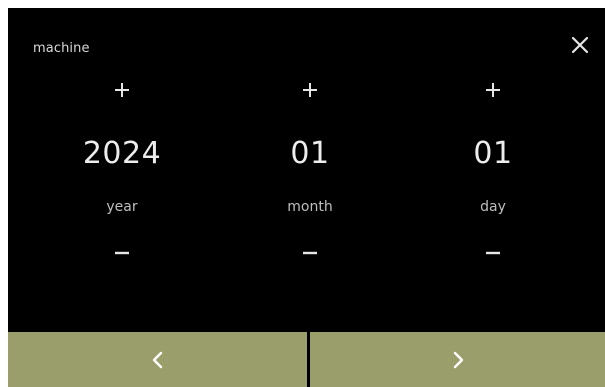 Image resolution: width=605 pixels, height=387 pixels. What do you see at coordinates (61, 48) in the screenshot?
I see `screen-title: machine` at bounding box center [61, 48].